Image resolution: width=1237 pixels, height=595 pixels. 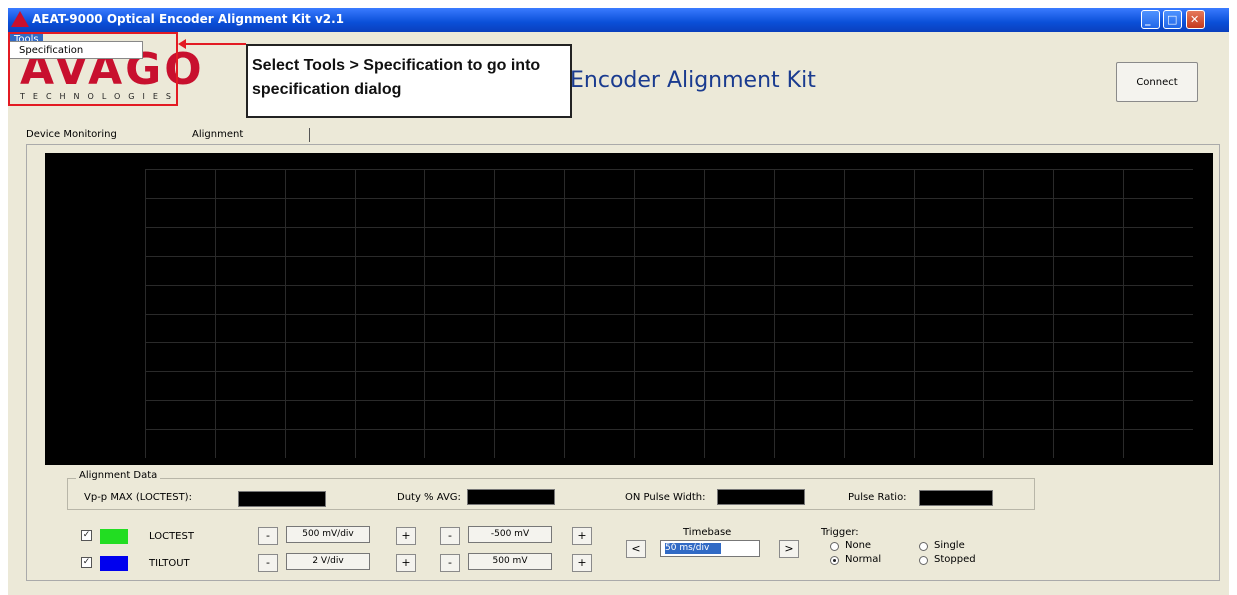 I want to click on app-heading: Encoder Alignment Kit, so click(x=693, y=80).